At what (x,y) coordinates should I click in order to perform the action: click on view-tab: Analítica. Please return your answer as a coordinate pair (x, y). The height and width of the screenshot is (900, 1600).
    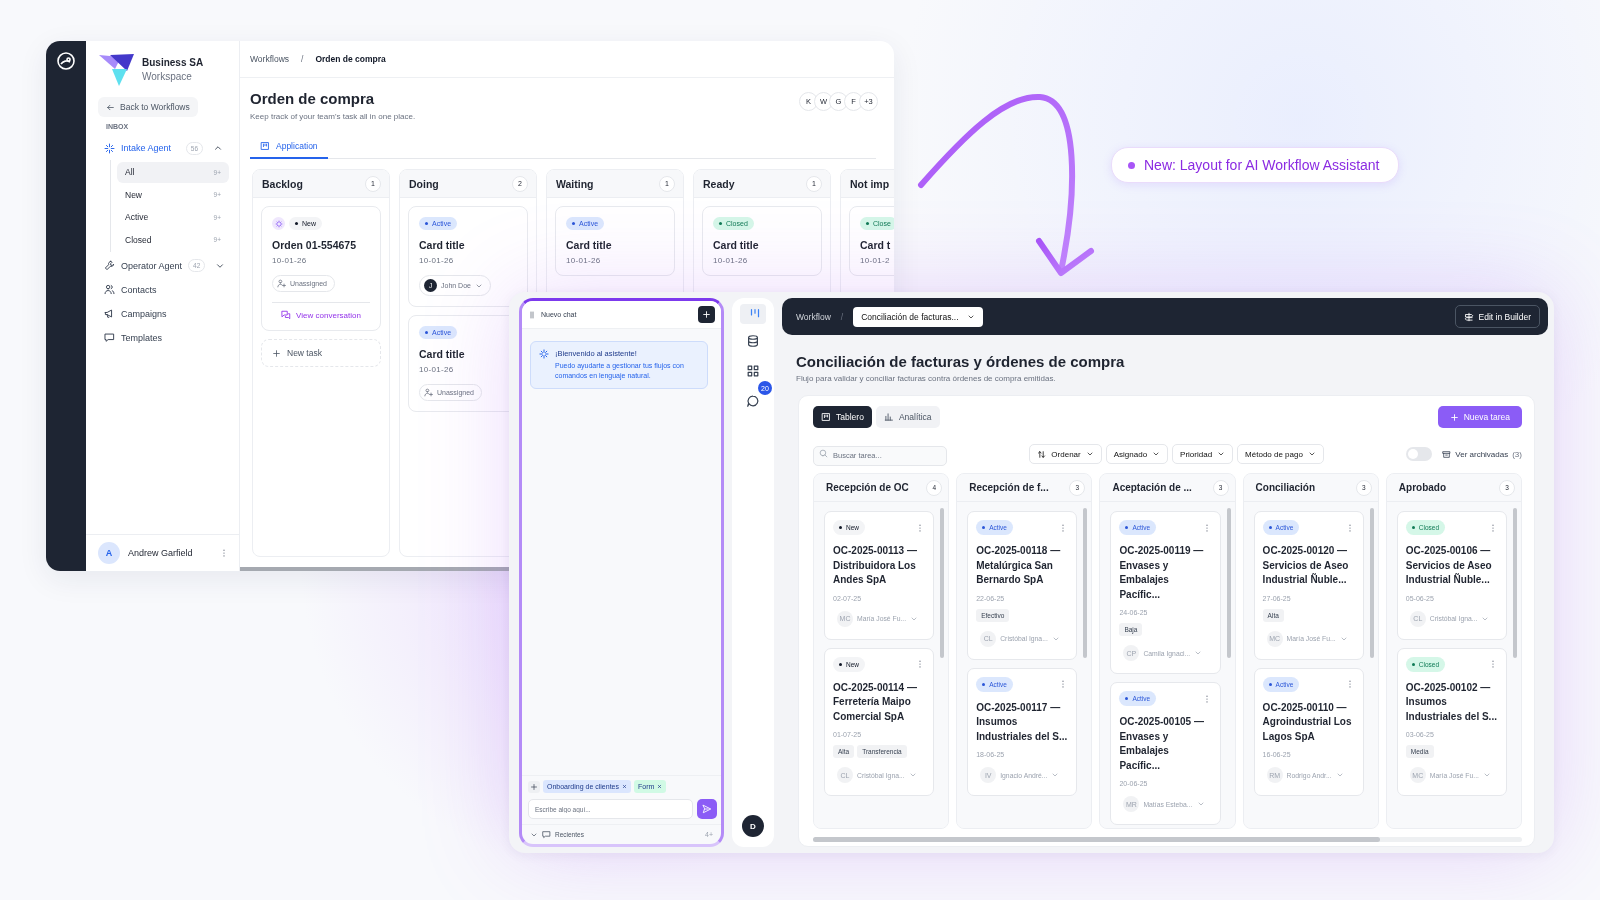
    Looking at the image, I should click on (907, 417).